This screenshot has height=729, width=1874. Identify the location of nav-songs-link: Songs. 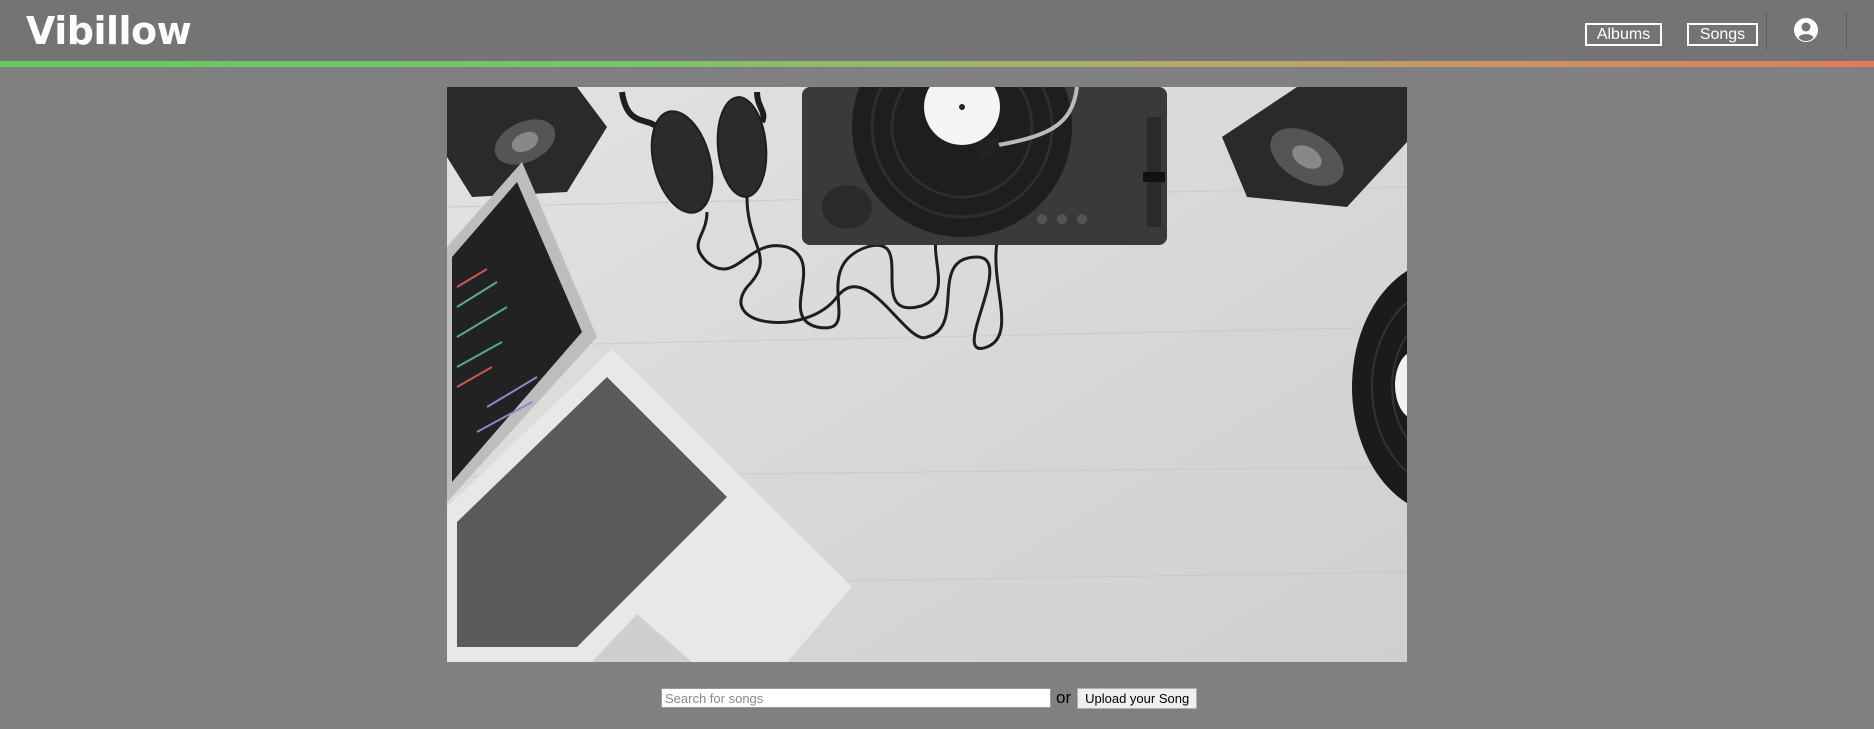
(1722, 34).